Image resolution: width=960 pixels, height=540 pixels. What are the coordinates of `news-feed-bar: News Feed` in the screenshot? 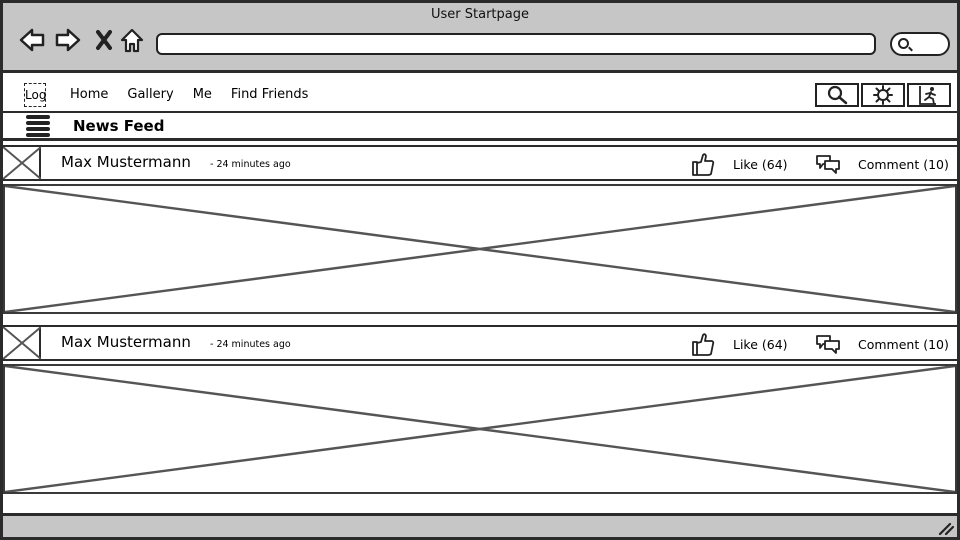 It's located at (480, 127).